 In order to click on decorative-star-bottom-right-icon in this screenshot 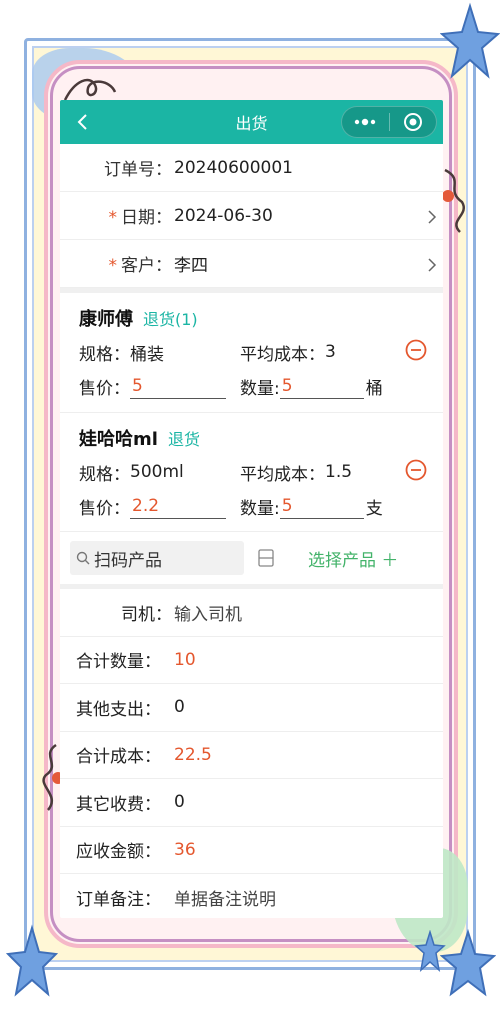, I will do `click(468, 962)`.